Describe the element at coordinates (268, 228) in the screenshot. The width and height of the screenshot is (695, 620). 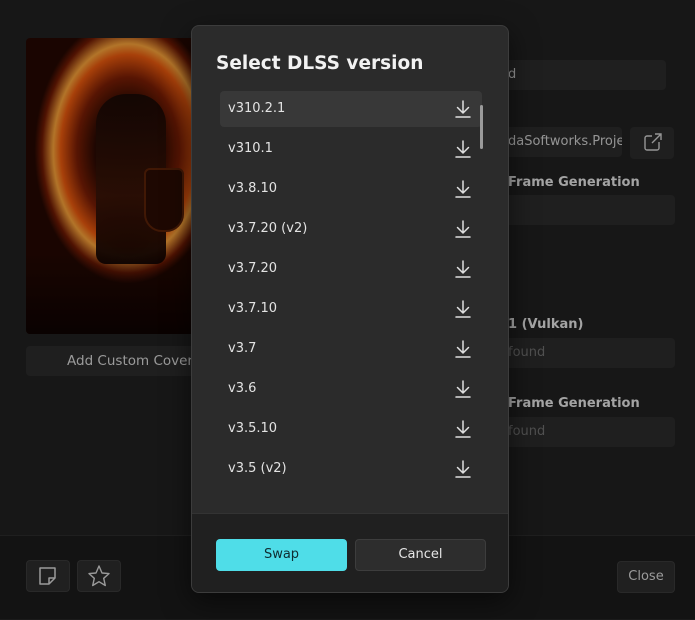
I see `version-label: v3.7.20 (v2)` at that location.